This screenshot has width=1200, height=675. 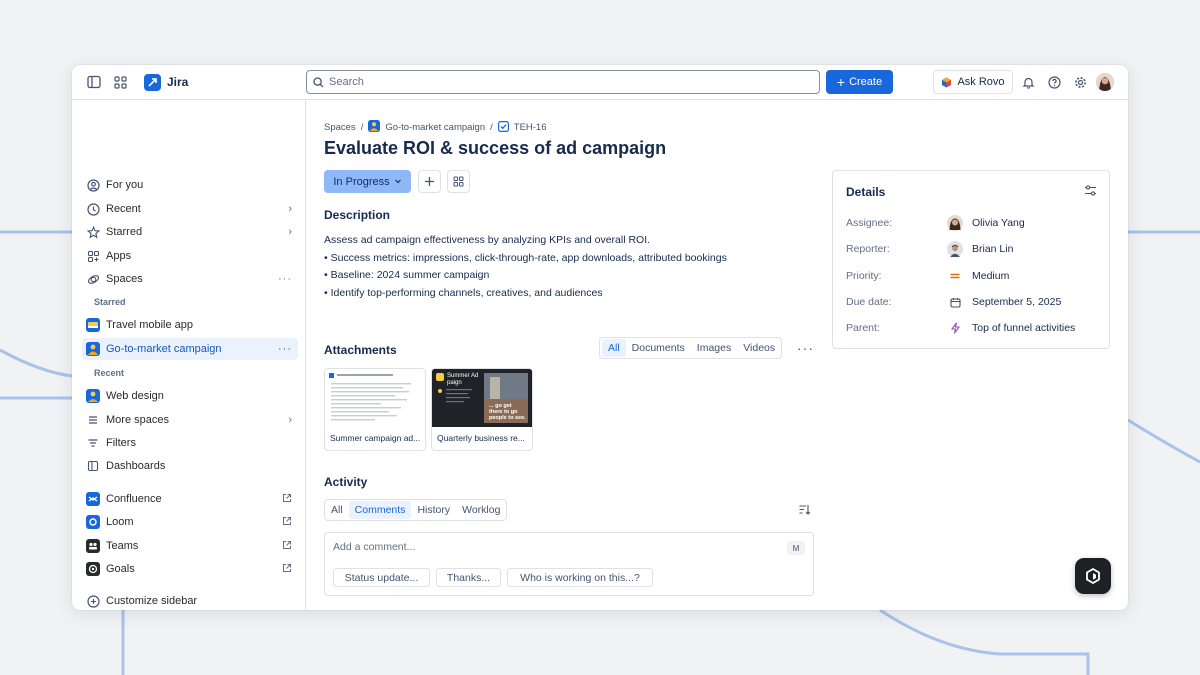 What do you see at coordinates (955, 249) in the screenshot?
I see `reporter-avatar` at bounding box center [955, 249].